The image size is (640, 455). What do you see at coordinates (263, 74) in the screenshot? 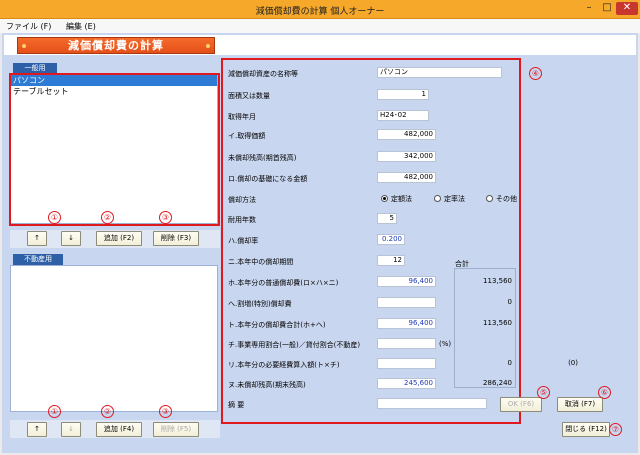
I see `name-label: 減価償却資産の名称等` at bounding box center [263, 74].